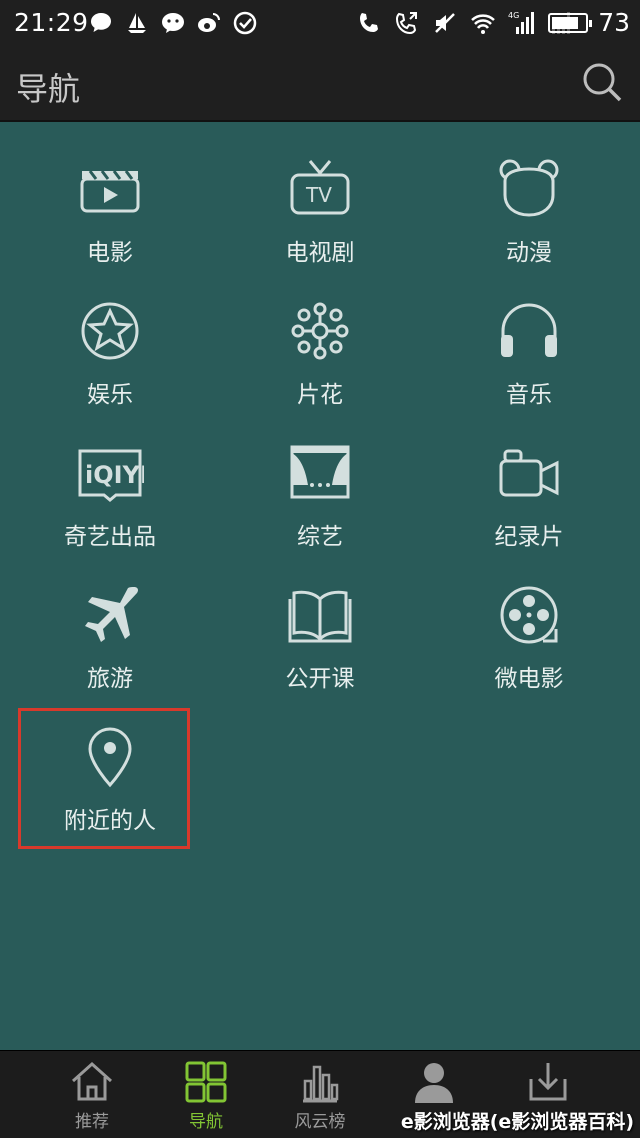  Describe the element at coordinates (137, 23) in the screenshot. I see `sailing-icon` at that location.